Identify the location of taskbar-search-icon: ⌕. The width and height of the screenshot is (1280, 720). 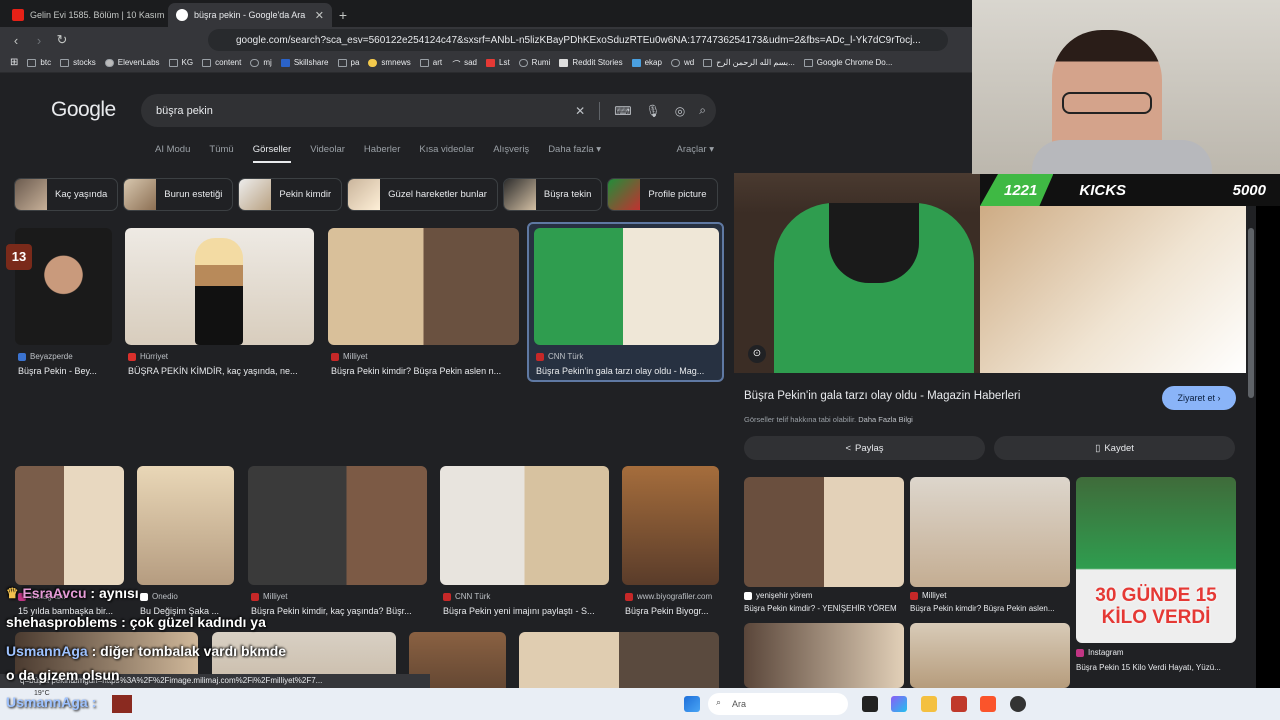
(719, 702).